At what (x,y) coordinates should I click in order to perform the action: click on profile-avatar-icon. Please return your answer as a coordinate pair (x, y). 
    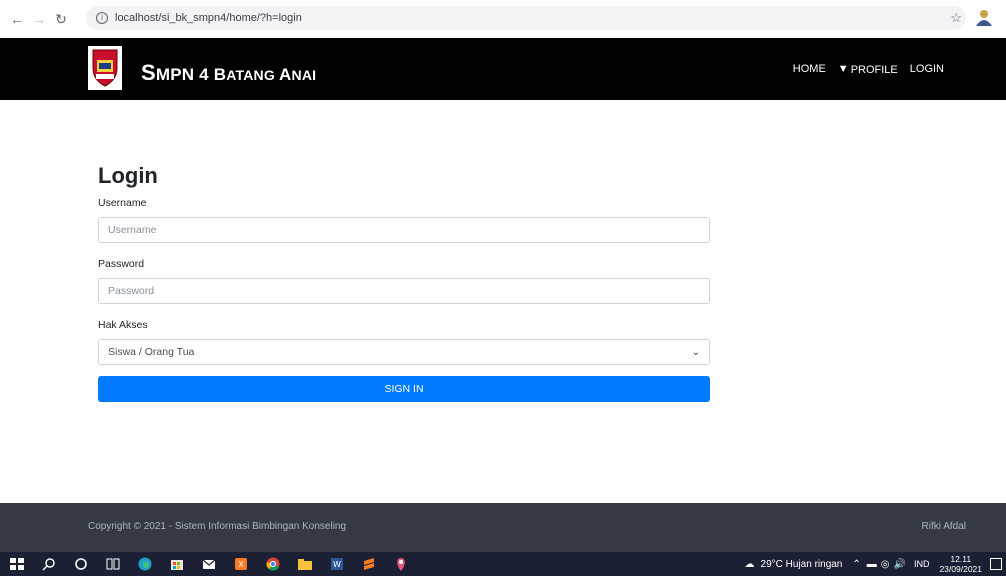
    Looking at the image, I should click on (984, 18).